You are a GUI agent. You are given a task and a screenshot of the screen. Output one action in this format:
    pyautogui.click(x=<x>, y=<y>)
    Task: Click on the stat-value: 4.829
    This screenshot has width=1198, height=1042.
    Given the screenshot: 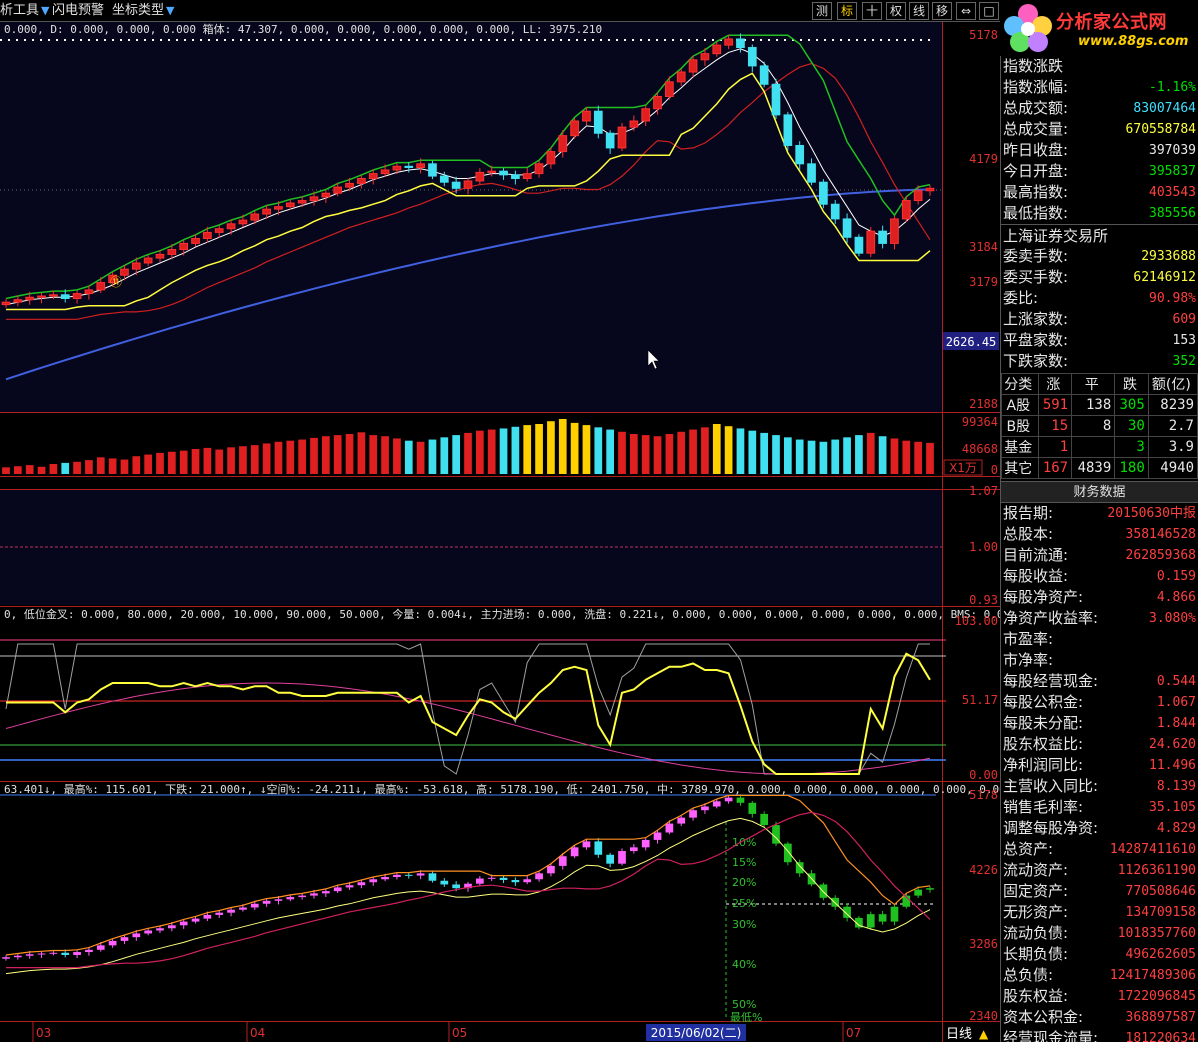 What is the action you would take?
    pyautogui.click(x=1176, y=828)
    